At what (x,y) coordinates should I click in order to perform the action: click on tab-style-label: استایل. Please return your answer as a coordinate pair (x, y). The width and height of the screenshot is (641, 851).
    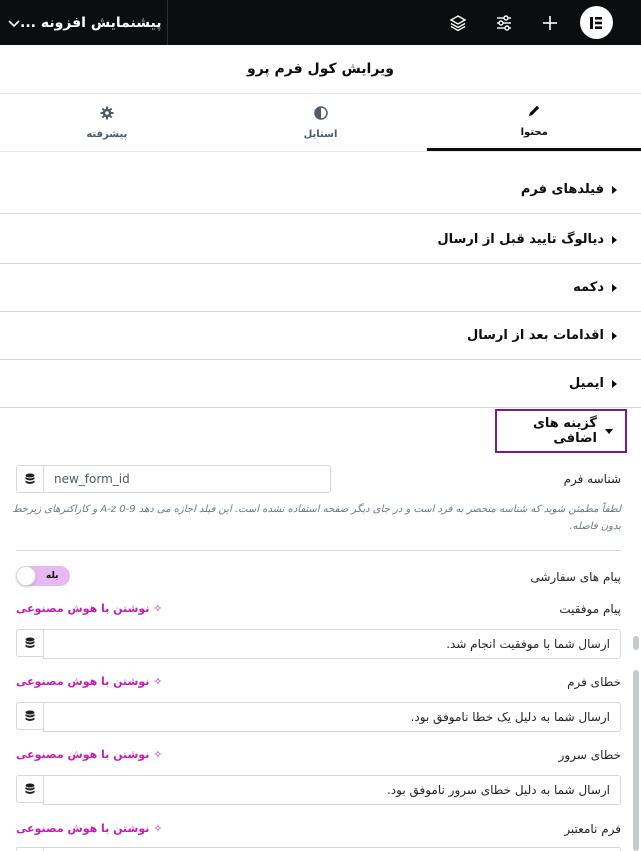
    Looking at the image, I should click on (320, 134).